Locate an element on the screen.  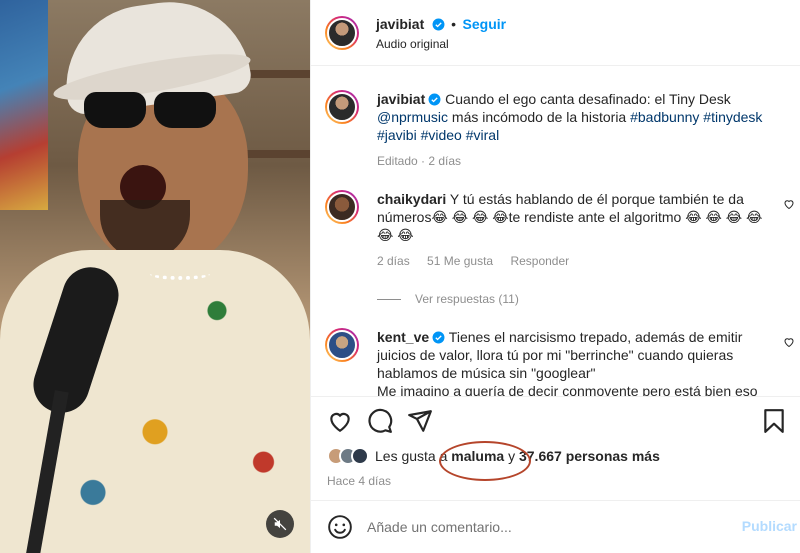
person-sunglasses is located at coordinates (150, 111).